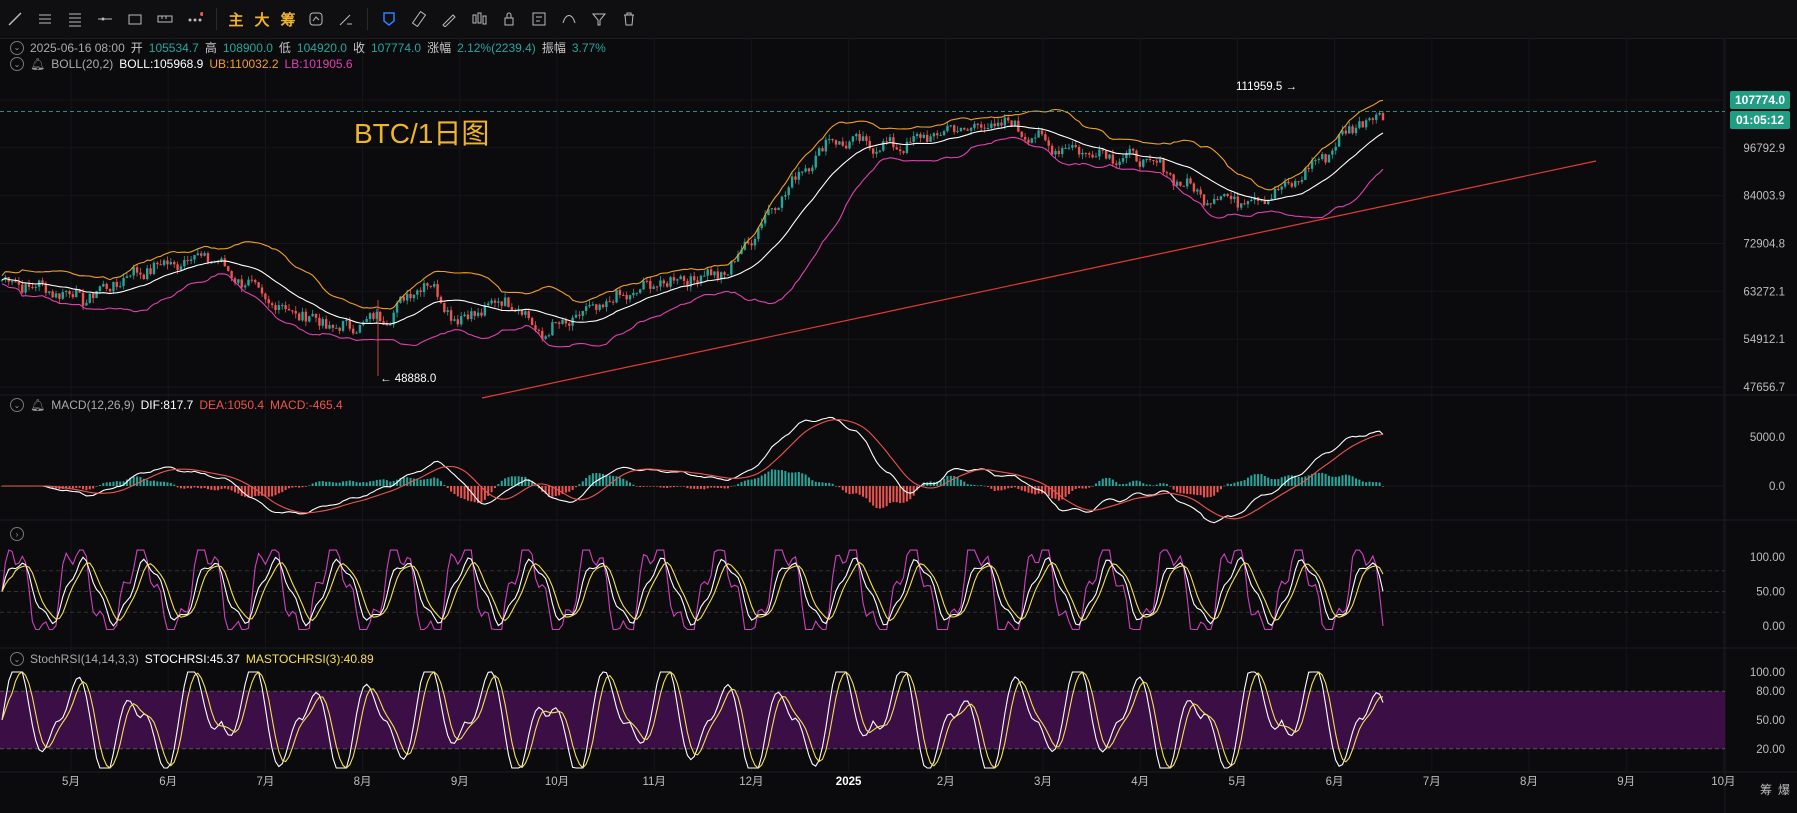  I want to click on time-axis-label: 11月, so click(653, 782).